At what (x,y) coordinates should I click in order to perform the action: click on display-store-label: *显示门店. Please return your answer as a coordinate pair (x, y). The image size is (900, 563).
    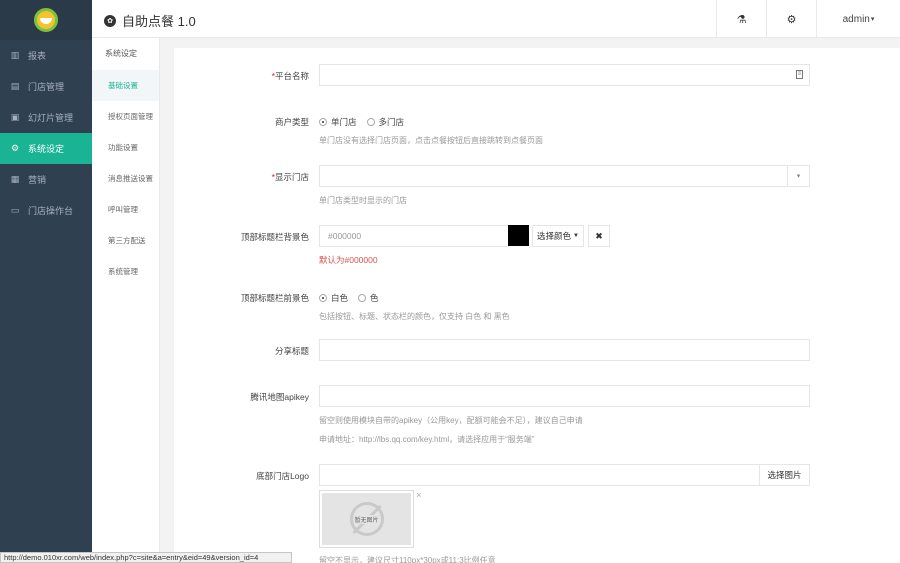
    Looking at the image, I should click on (290, 177).